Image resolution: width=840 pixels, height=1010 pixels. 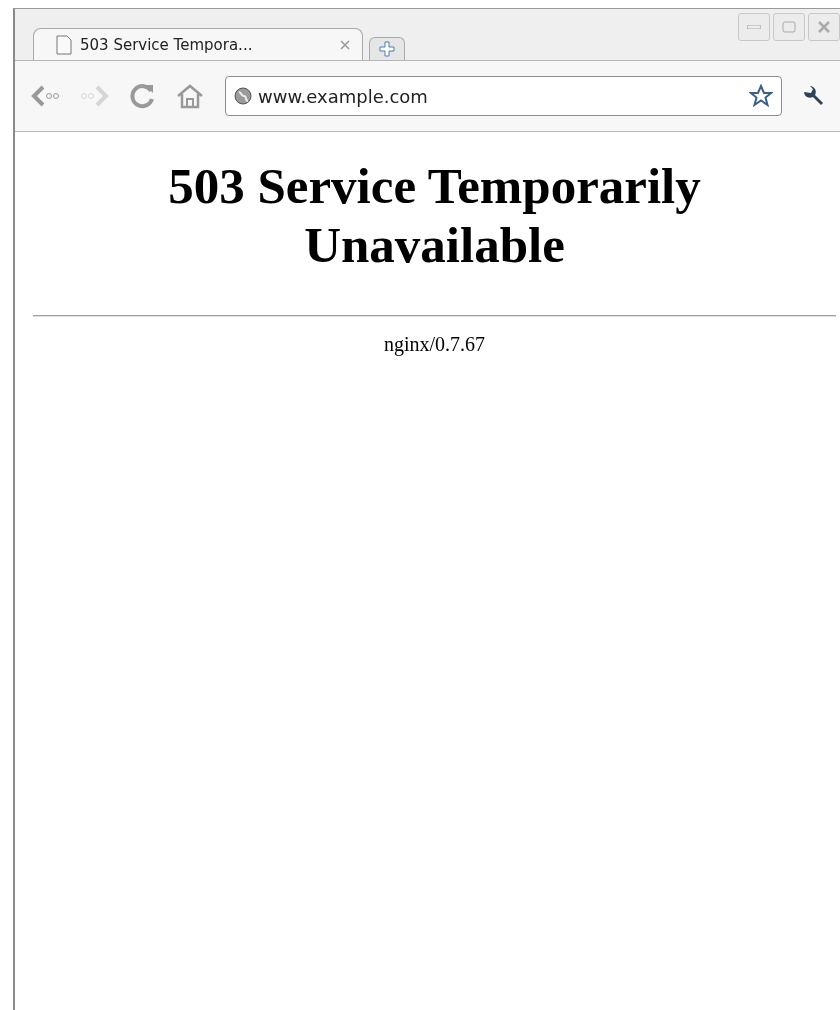 What do you see at coordinates (434, 216) in the screenshot?
I see `page-heading: 503 Service Temporarily Unavailable` at bounding box center [434, 216].